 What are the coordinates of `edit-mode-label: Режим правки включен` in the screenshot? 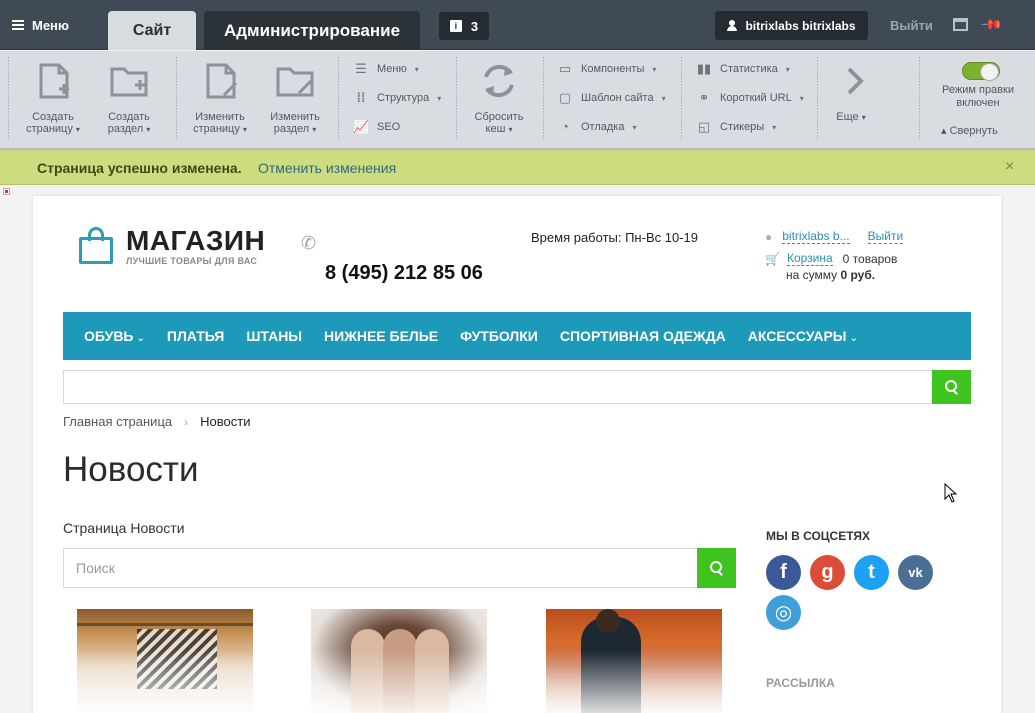 It's located at (978, 96).